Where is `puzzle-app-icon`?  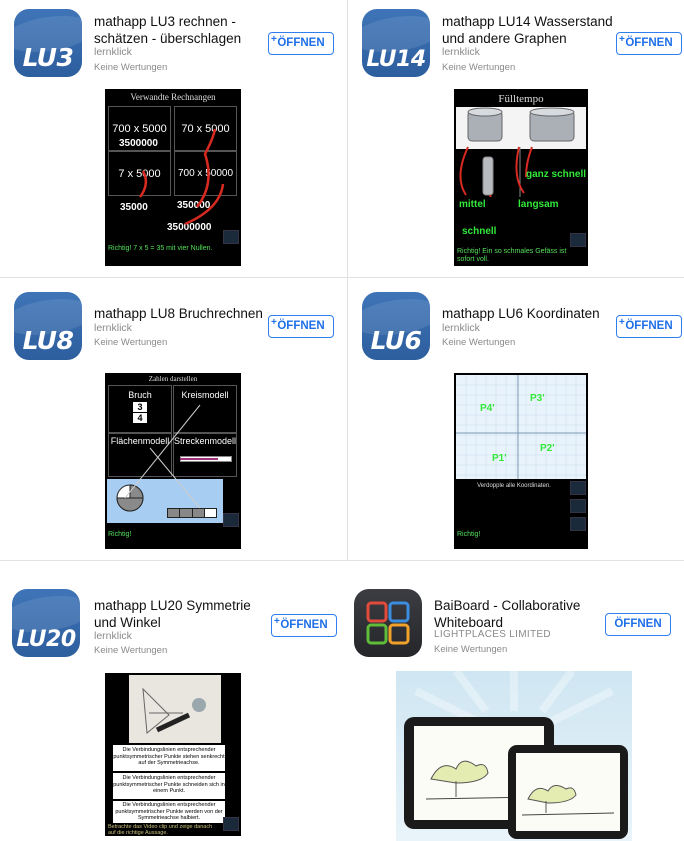 puzzle-app-icon is located at coordinates (388, 623).